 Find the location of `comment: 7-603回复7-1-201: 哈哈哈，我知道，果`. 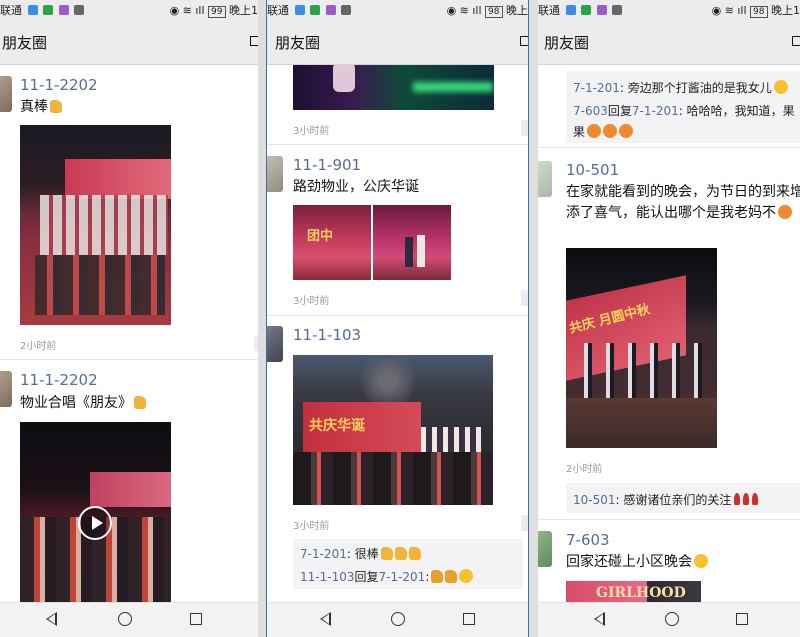

comment: 7-603回复7-1-201: 哈哈哈，我知道，果 is located at coordinates (684, 110).